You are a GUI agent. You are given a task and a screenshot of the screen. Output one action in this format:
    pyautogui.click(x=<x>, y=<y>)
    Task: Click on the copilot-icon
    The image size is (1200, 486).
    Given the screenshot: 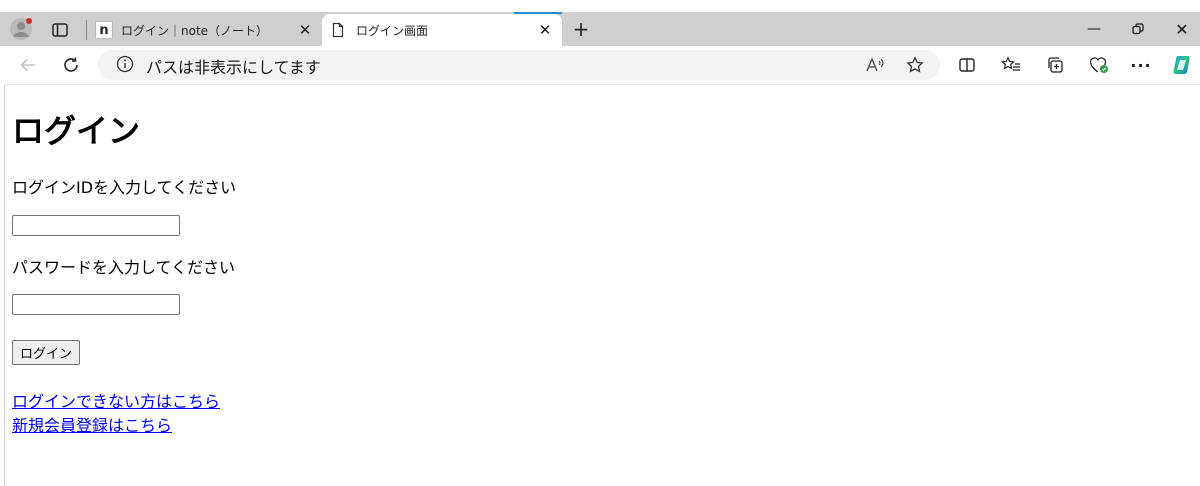 What is the action you would take?
    pyautogui.click(x=1183, y=65)
    